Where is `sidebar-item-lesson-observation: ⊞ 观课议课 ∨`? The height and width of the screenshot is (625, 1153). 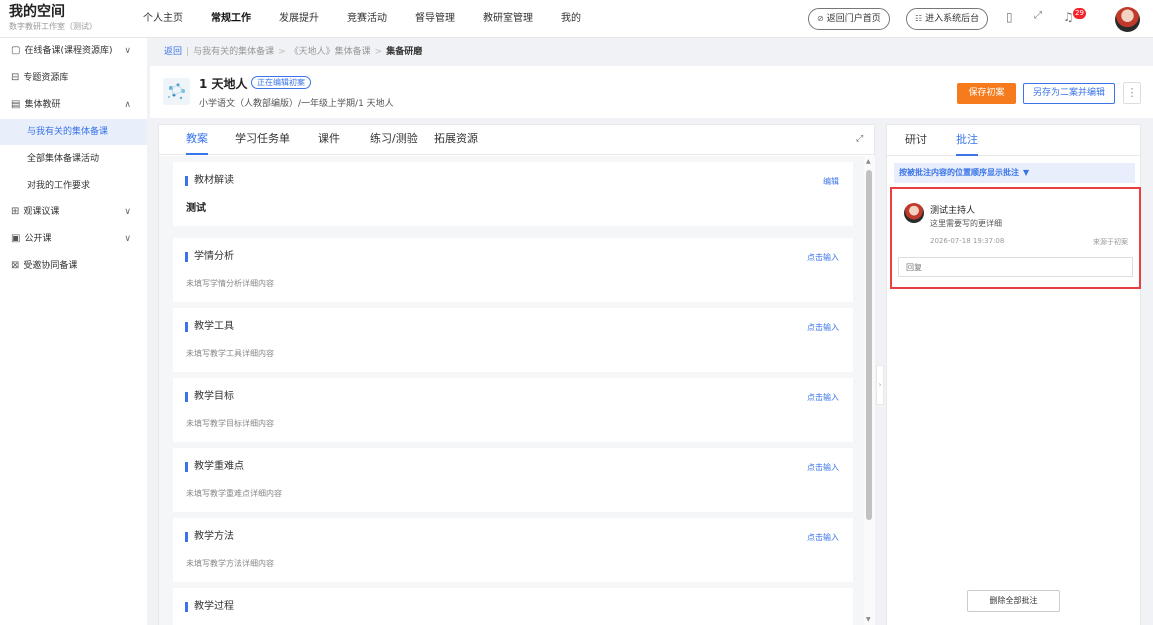
sidebar-item-lesson-observation: ⊞ 观课议课 ∨ is located at coordinates (73, 212).